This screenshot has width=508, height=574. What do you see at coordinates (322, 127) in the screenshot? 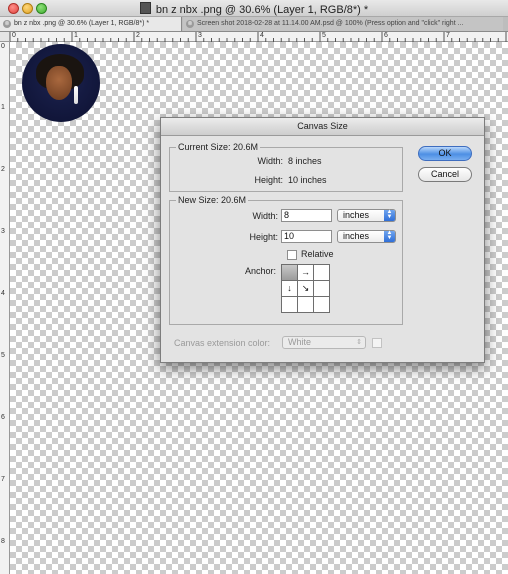
I see `dialog-title: Canvas Size` at bounding box center [322, 127].